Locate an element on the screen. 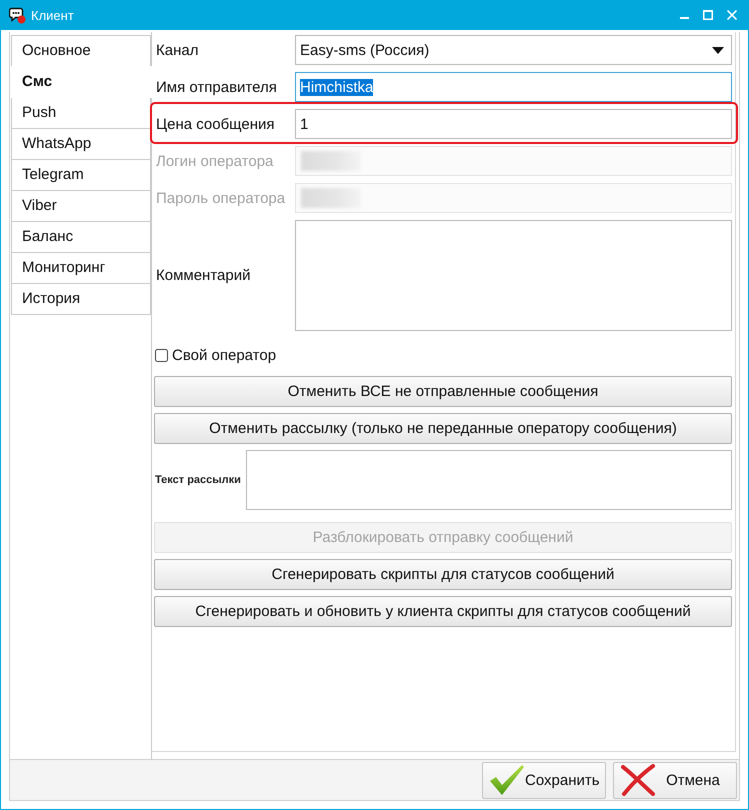 The width and height of the screenshot is (749, 810). tab: Viber is located at coordinates (81, 206).